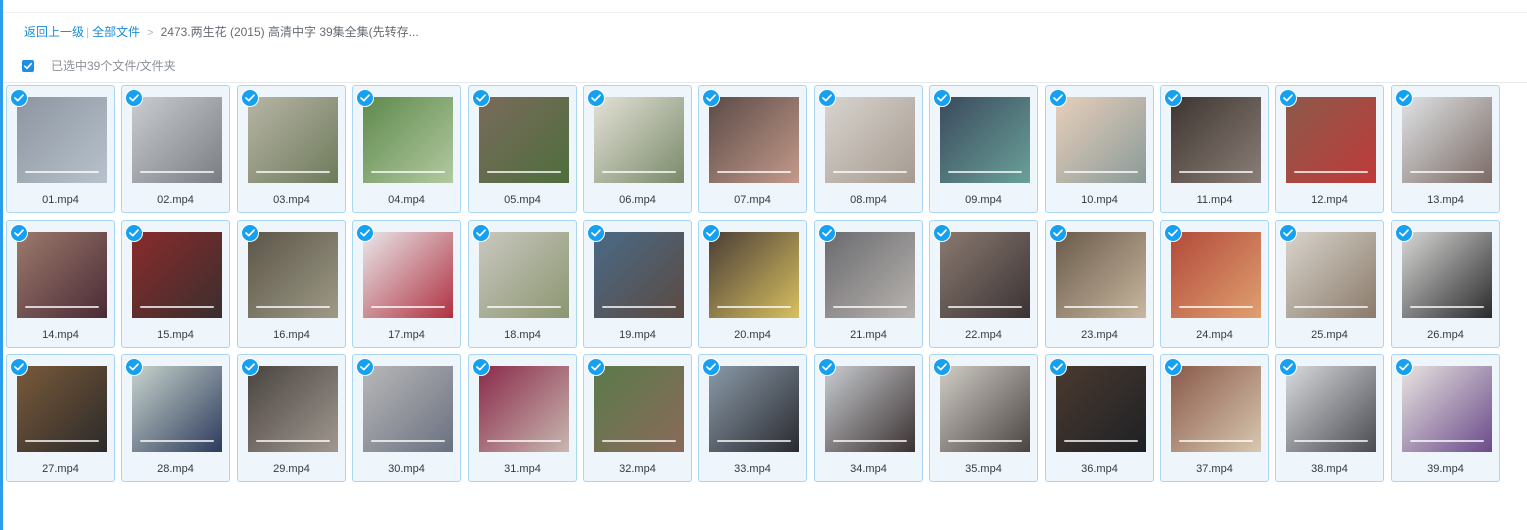  I want to click on file-tile: 31.mp4, so click(522, 418).